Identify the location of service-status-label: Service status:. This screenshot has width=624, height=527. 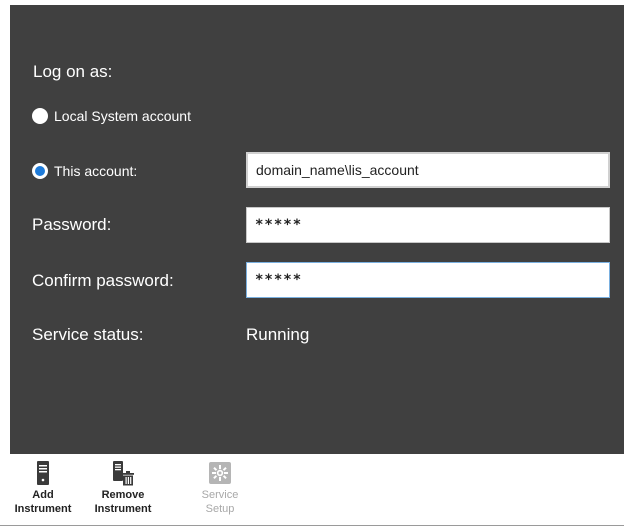
(88, 334).